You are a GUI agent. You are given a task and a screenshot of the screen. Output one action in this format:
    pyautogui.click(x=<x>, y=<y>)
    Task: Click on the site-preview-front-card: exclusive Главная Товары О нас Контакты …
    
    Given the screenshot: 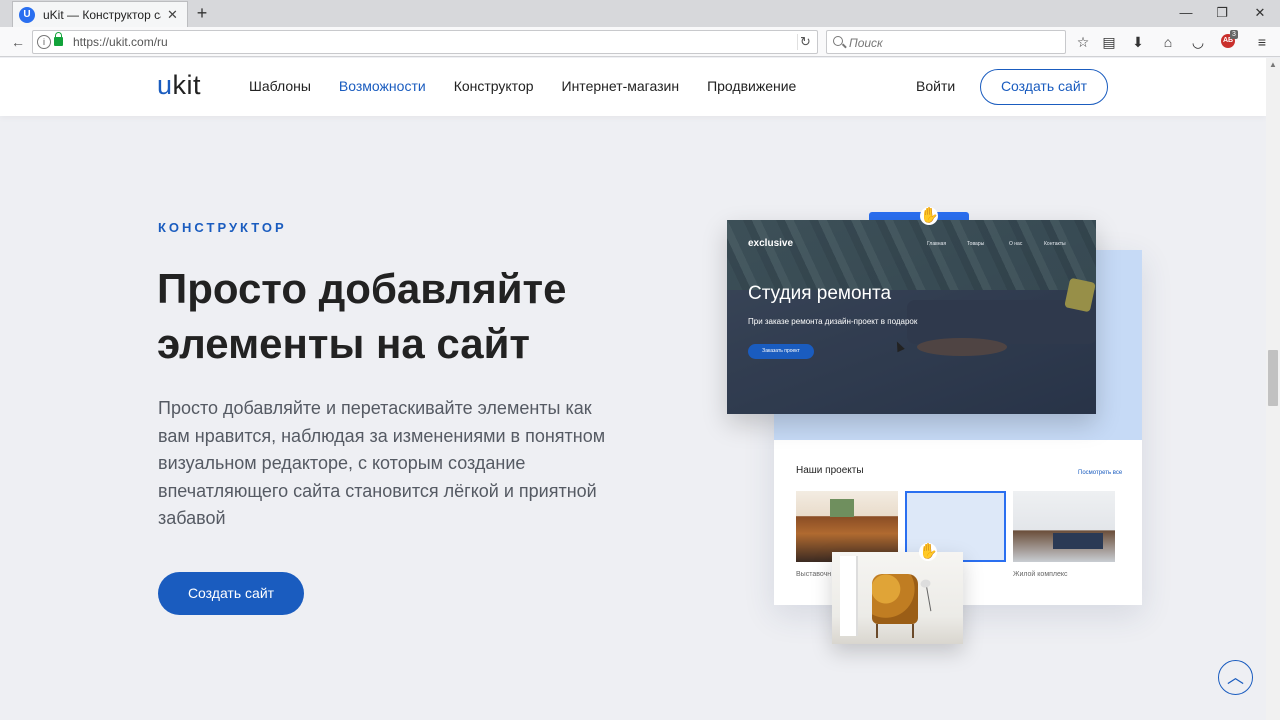 What is the action you would take?
    pyautogui.click(x=911, y=317)
    